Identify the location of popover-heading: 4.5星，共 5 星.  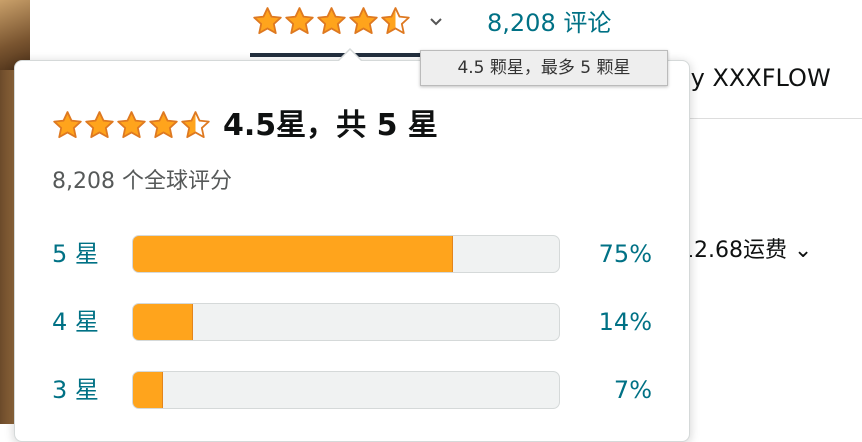
(330, 125).